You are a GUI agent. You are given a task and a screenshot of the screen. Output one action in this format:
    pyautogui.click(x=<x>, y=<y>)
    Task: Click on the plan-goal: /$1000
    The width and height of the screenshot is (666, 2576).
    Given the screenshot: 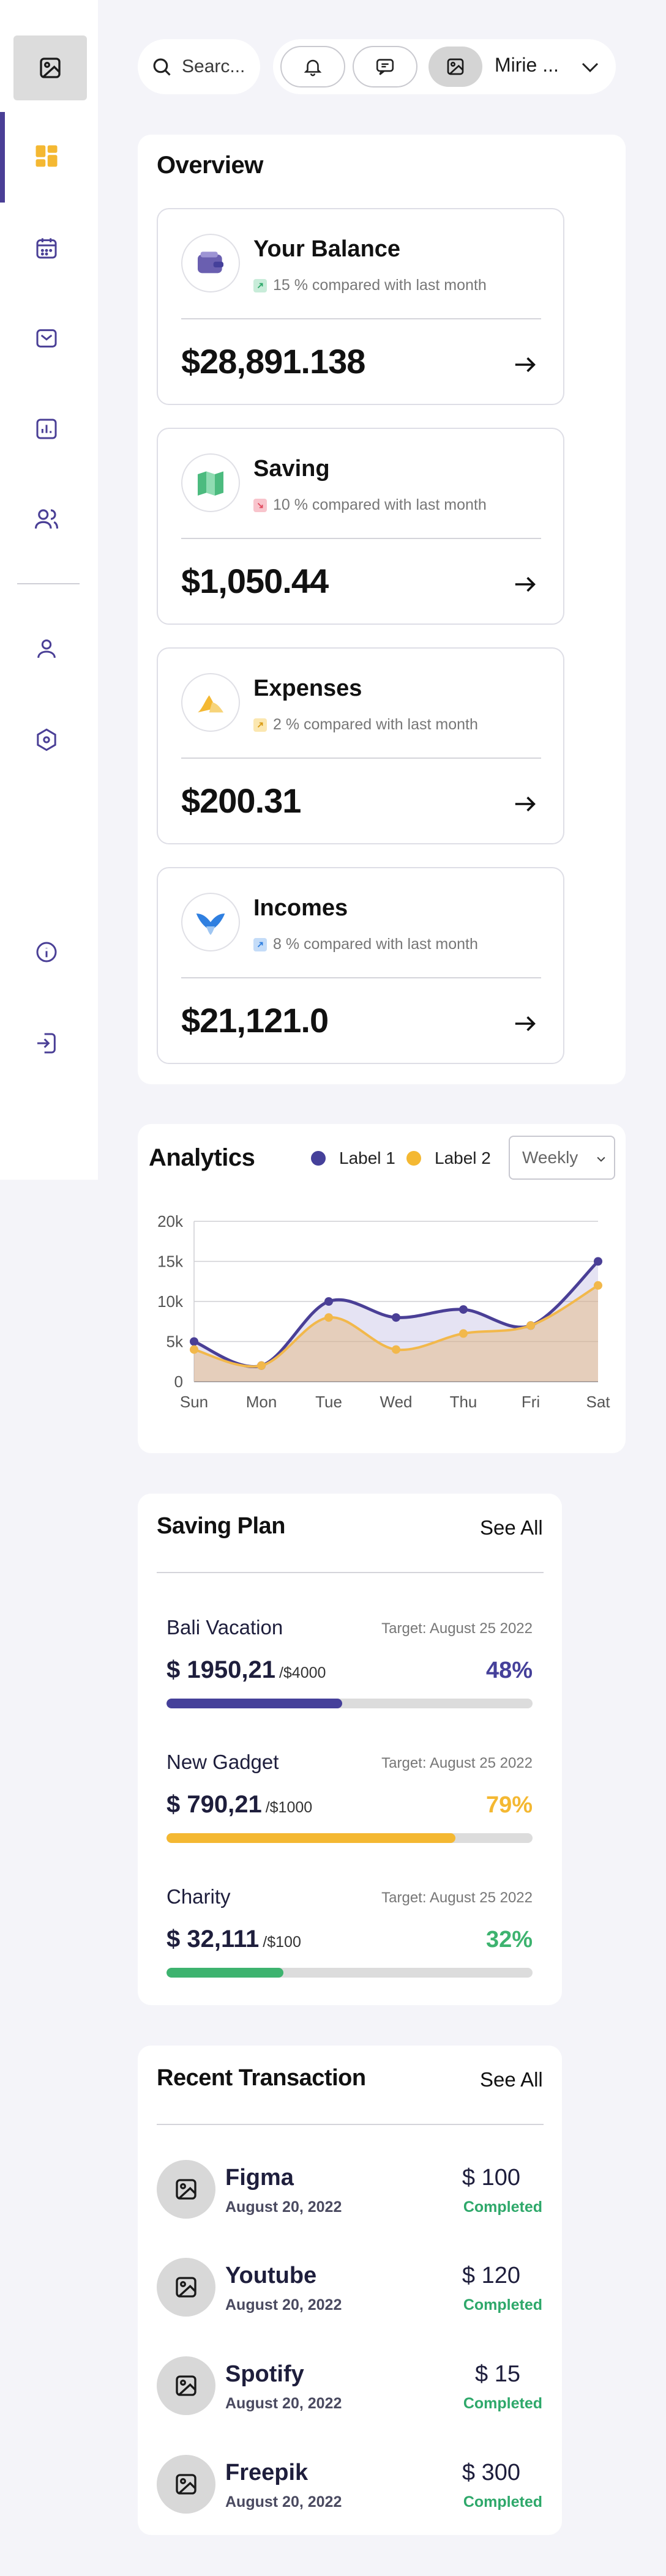 What is the action you would take?
    pyautogui.click(x=289, y=1807)
    